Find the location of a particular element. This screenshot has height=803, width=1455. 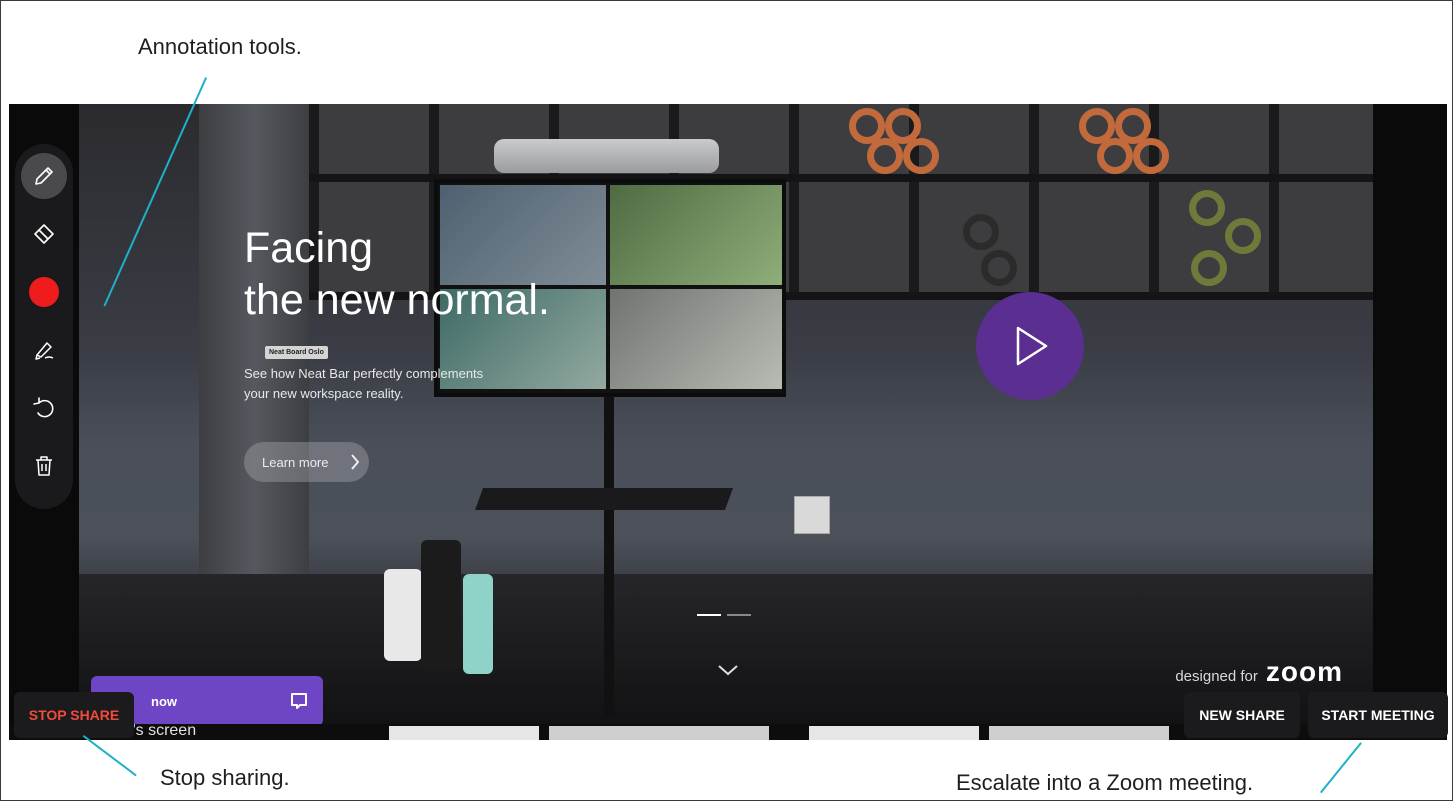

stop-share-pointer is located at coordinates (110, 755).